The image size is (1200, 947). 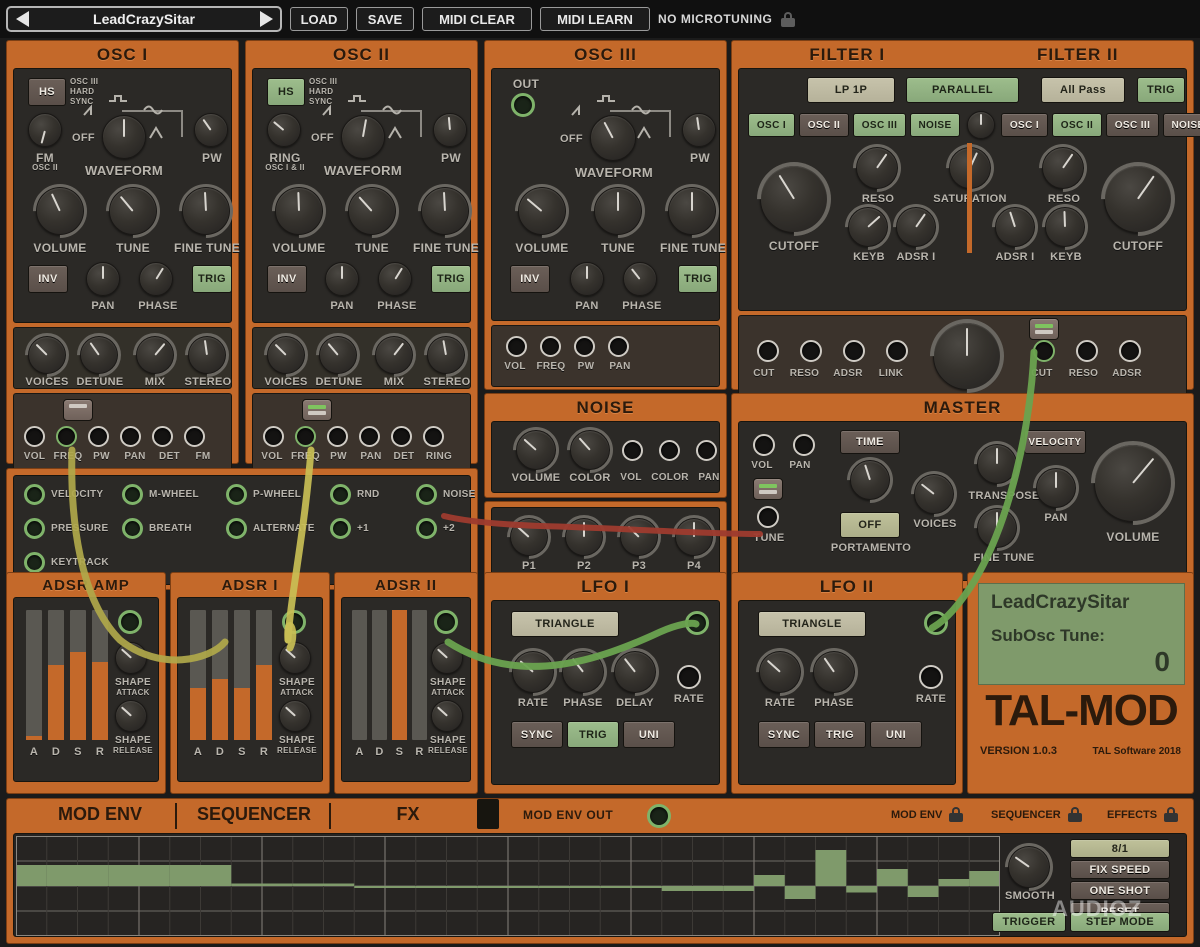 I want to click on adsr-amp-slider-d, so click(x=56, y=675).